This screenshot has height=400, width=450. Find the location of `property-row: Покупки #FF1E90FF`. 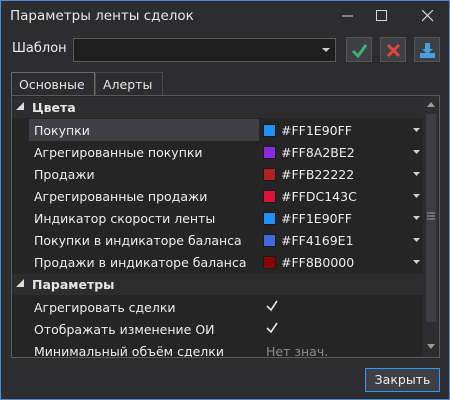

property-row: Покупки #FF1E90FF is located at coordinates (217, 130).